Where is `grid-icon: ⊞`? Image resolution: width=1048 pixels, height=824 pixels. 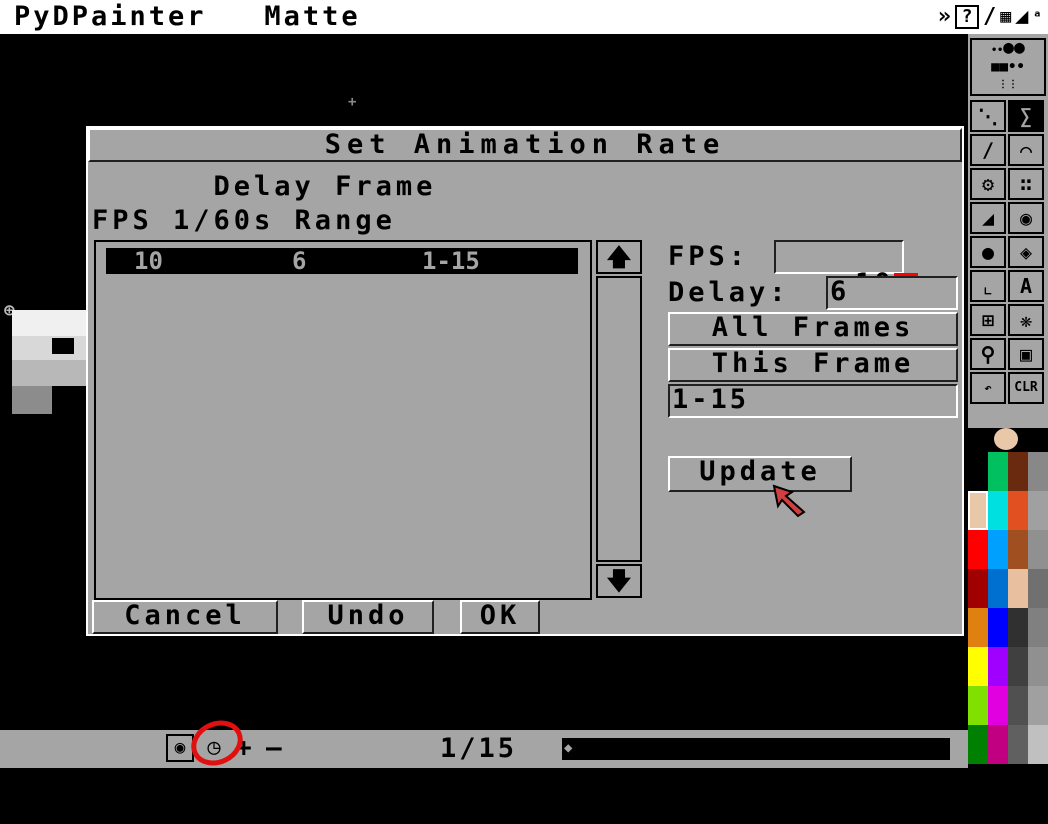 grid-icon: ⊞ is located at coordinates (988, 320).